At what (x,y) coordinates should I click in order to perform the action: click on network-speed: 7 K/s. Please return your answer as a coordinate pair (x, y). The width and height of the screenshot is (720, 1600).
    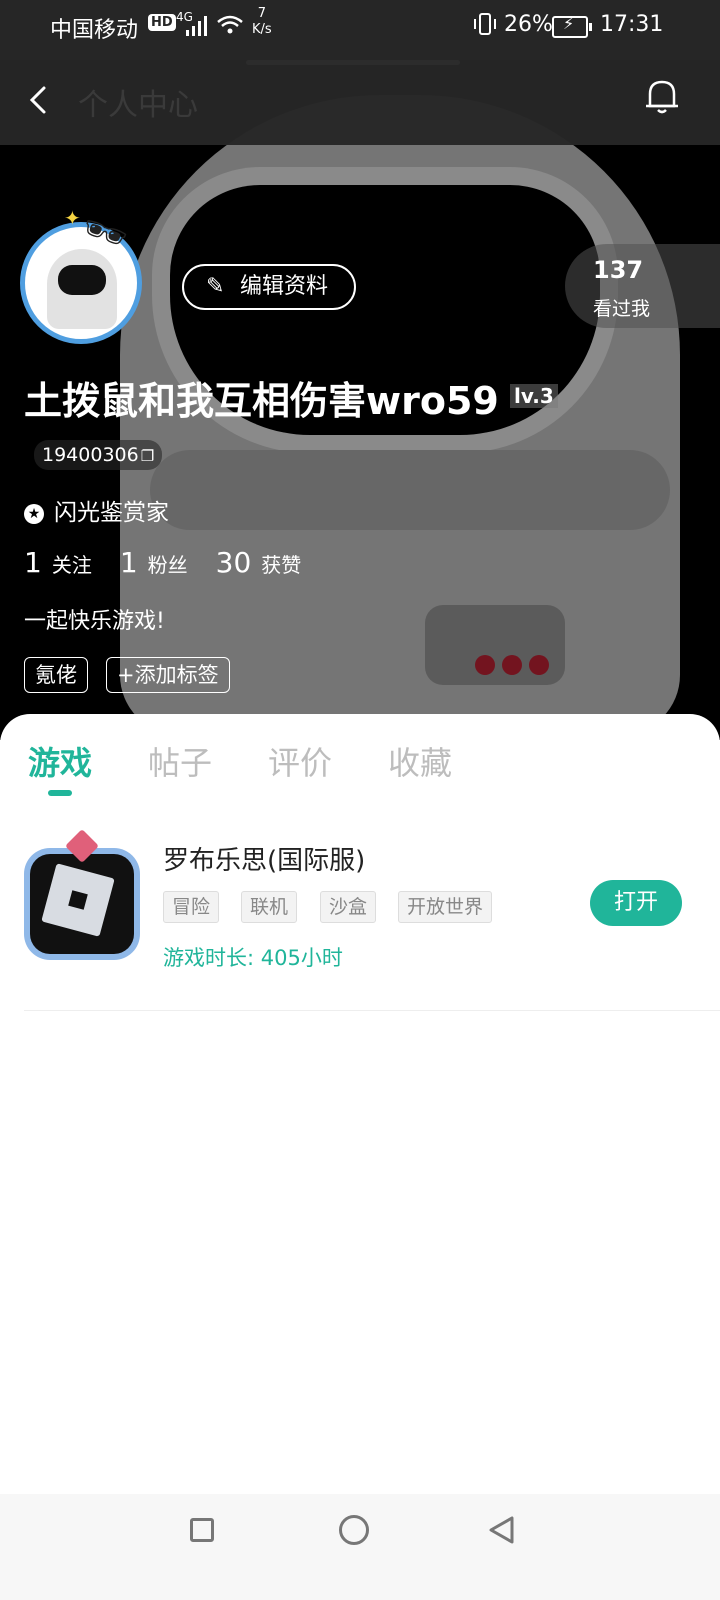
    Looking at the image, I should click on (262, 22).